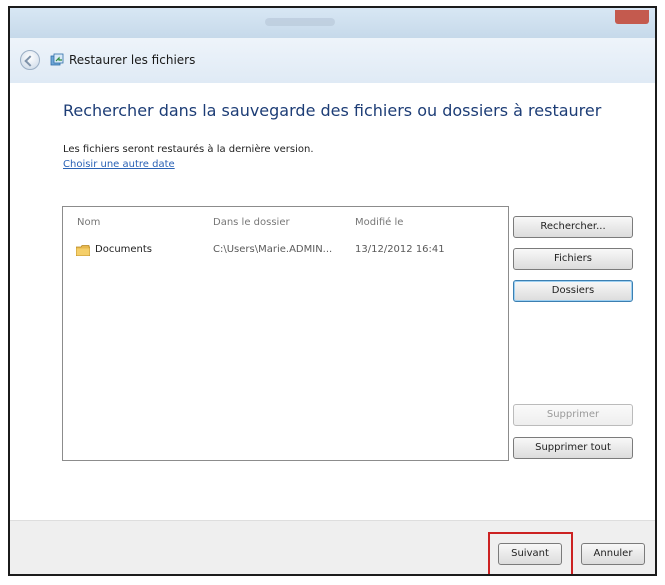  What do you see at coordinates (332, 60) in the screenshot?
I see `navigation-bar: Restaurer les fichiers` at bounding box center [332, 60].